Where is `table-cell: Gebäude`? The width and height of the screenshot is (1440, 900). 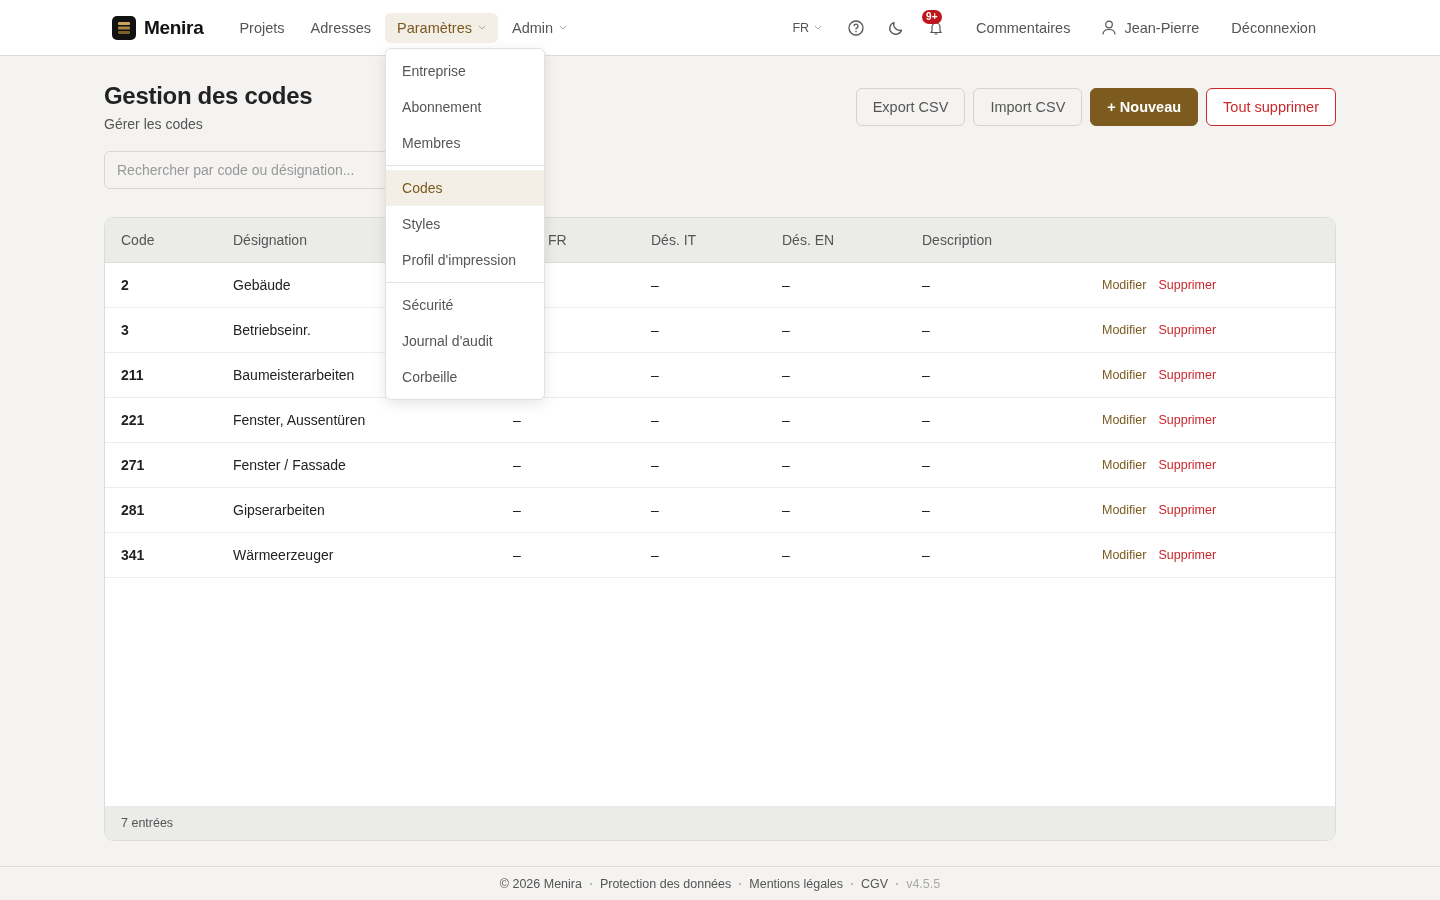
table-cell: Gebäude is located at coordinates (262, 285).